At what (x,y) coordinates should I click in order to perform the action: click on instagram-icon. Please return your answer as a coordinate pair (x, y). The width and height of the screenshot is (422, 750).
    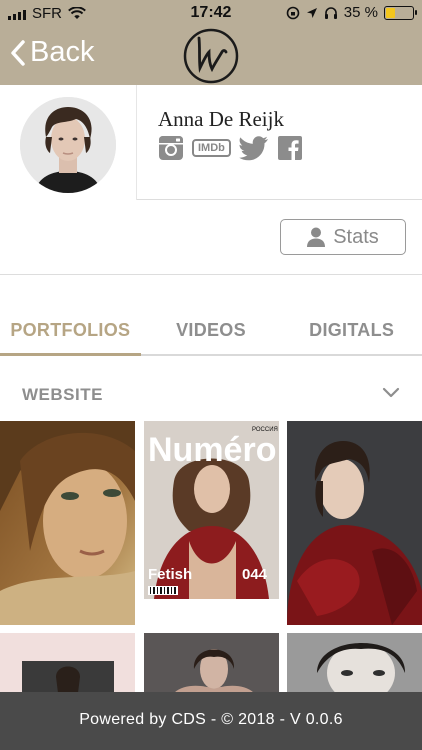
    Looking at the image, I should click on (171, 148).